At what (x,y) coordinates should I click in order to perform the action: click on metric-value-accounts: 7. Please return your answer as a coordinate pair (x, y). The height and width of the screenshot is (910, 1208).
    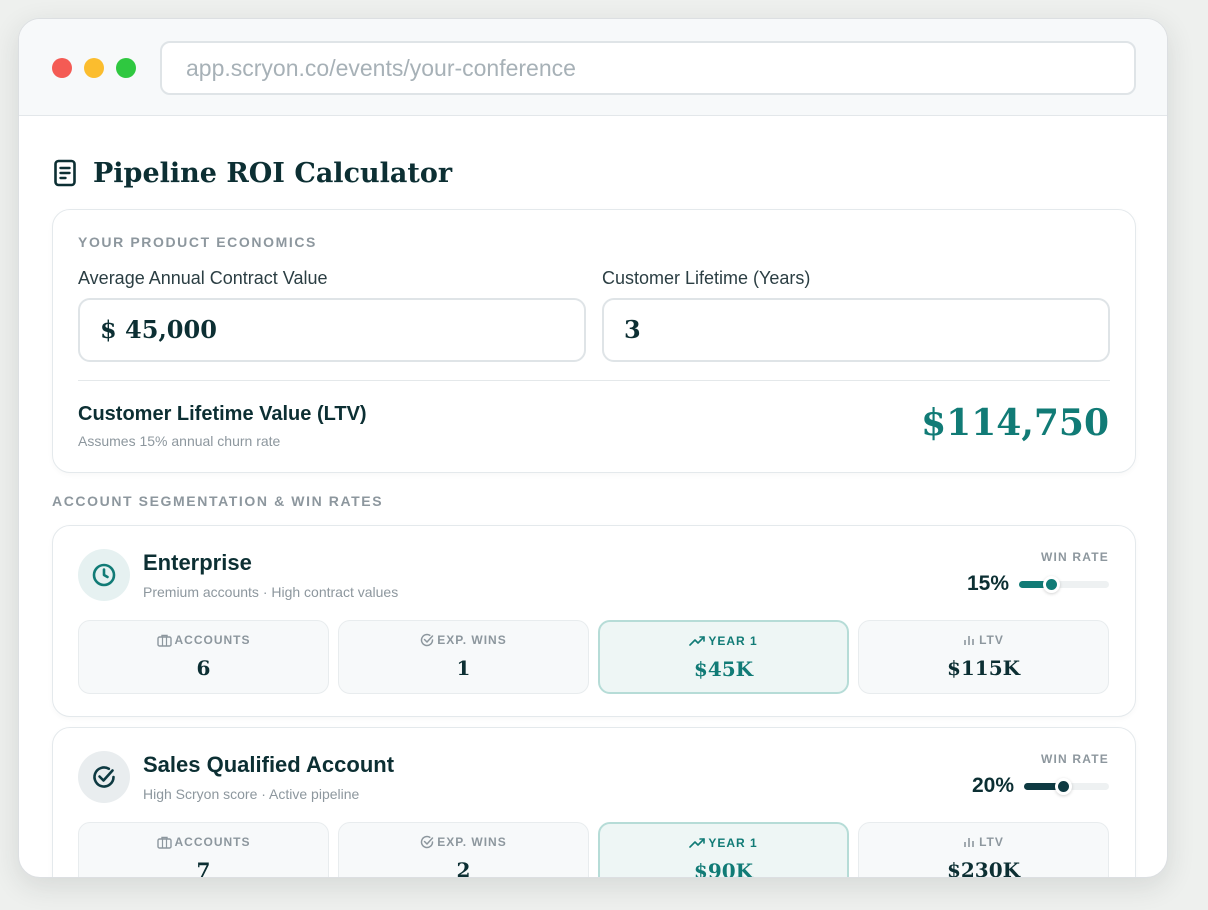
    Looking at the image, I should click on (203, 867).